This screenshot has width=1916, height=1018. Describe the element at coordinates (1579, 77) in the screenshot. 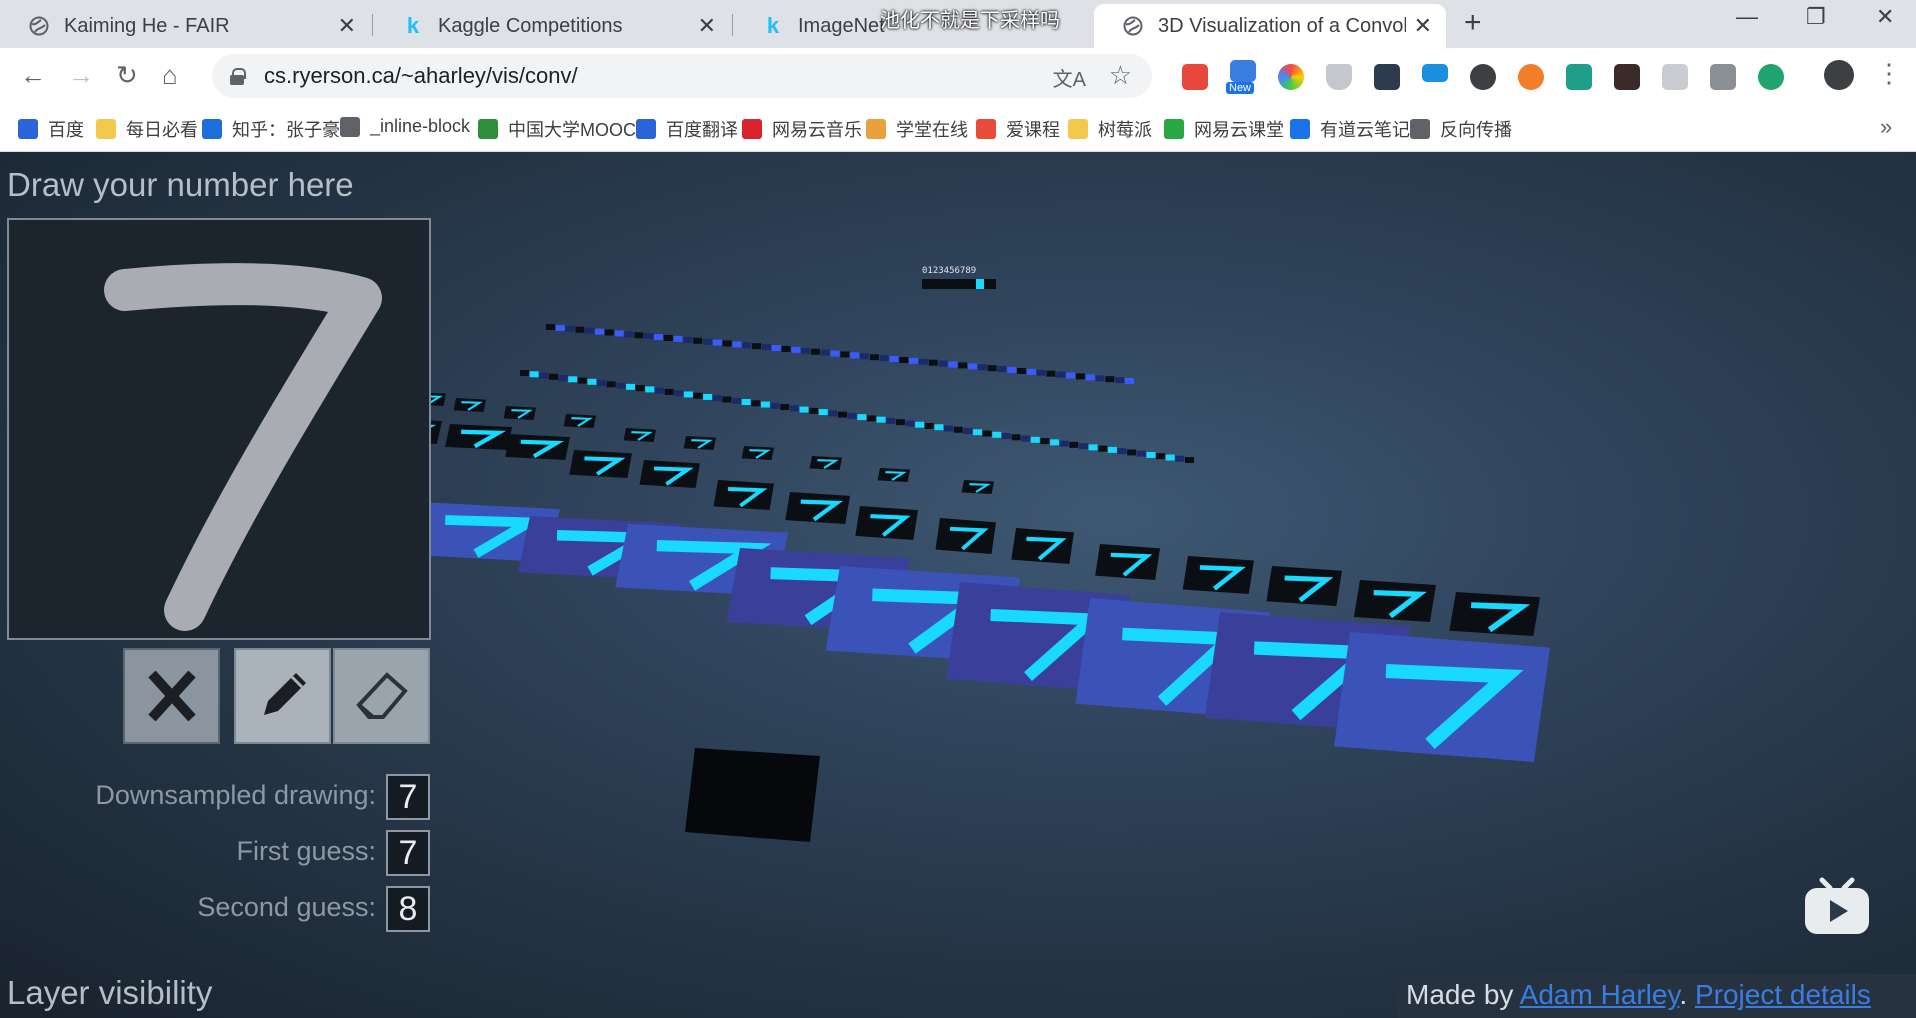

I see `s-extension-icon` at that location.